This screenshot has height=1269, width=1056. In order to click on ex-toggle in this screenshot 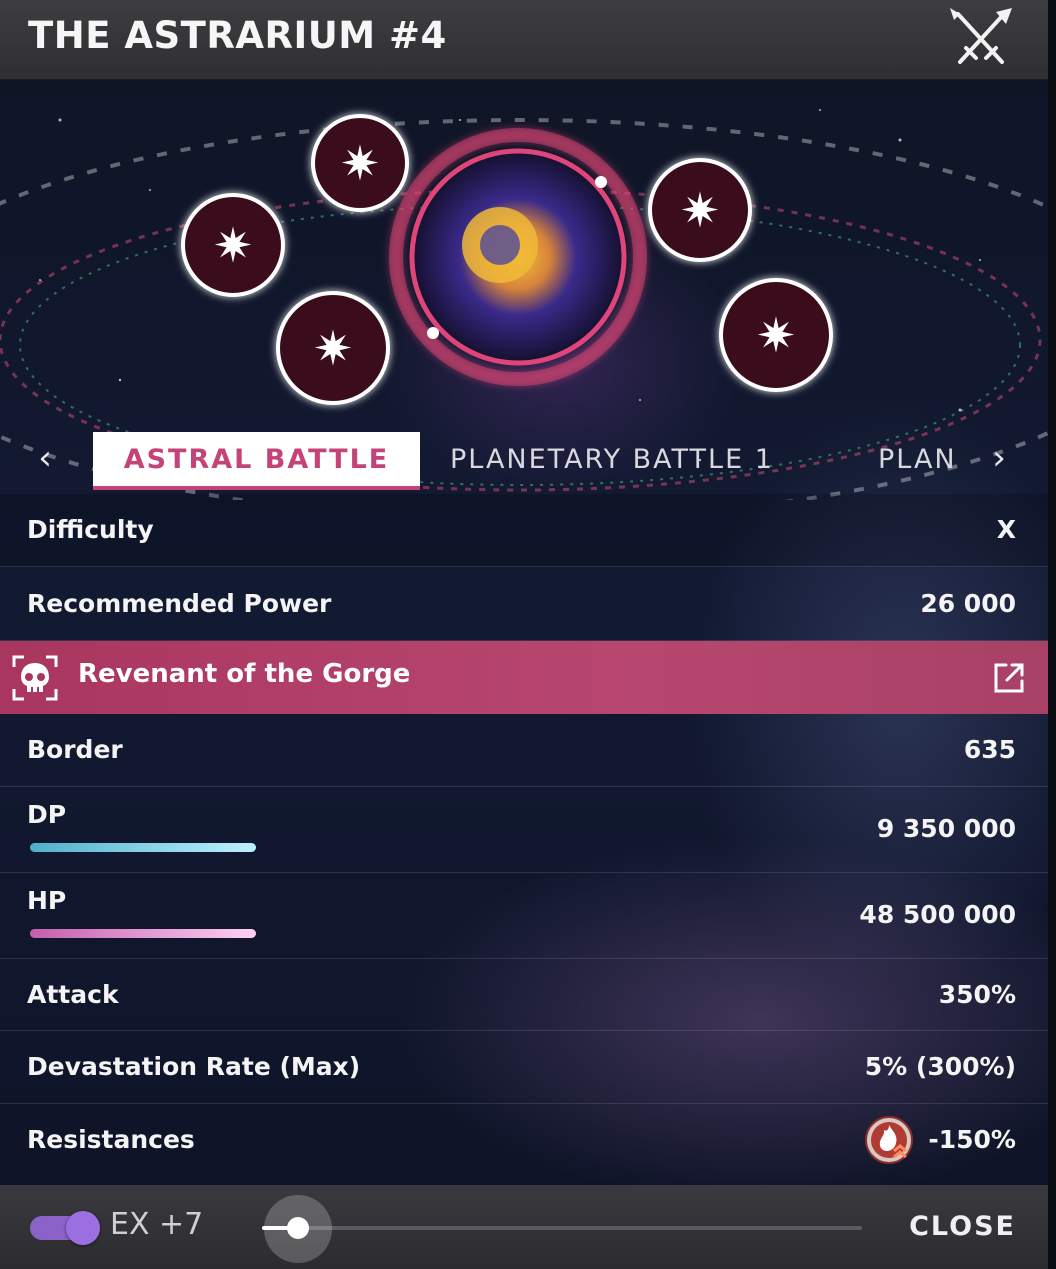, I will do `click(65, 1228)`.